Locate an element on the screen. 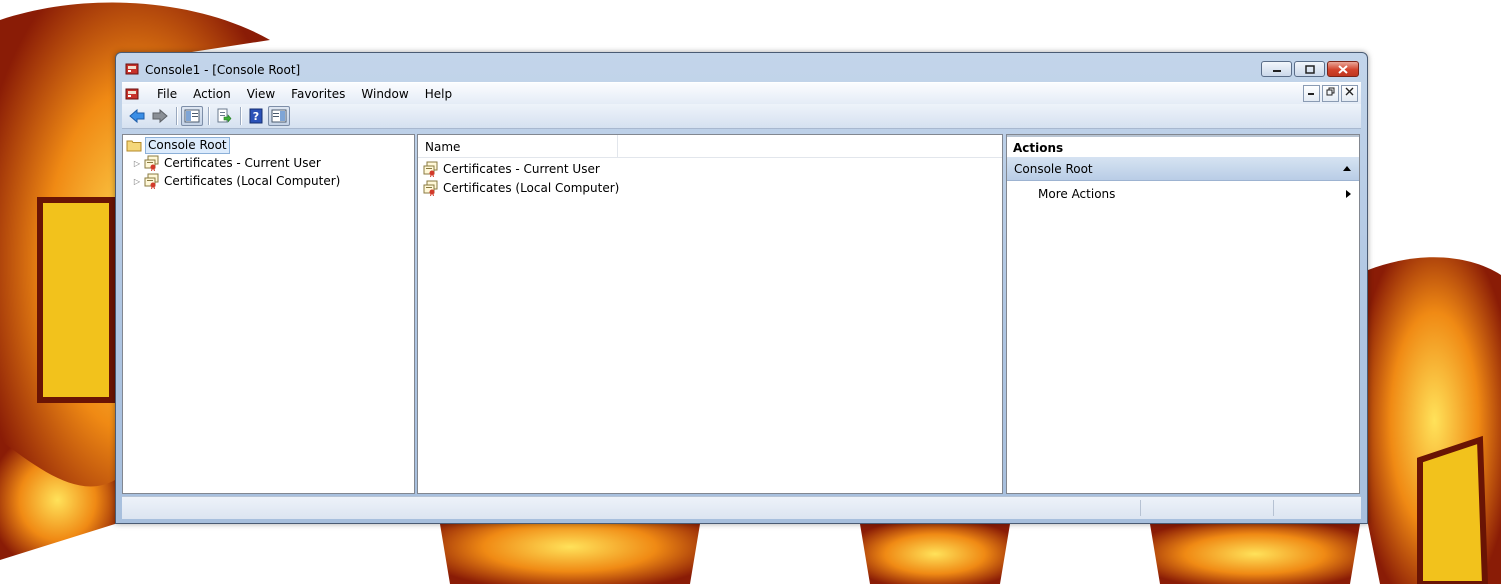  list-item: Certificates (Local Computer) is located at coordinates (521, 188).